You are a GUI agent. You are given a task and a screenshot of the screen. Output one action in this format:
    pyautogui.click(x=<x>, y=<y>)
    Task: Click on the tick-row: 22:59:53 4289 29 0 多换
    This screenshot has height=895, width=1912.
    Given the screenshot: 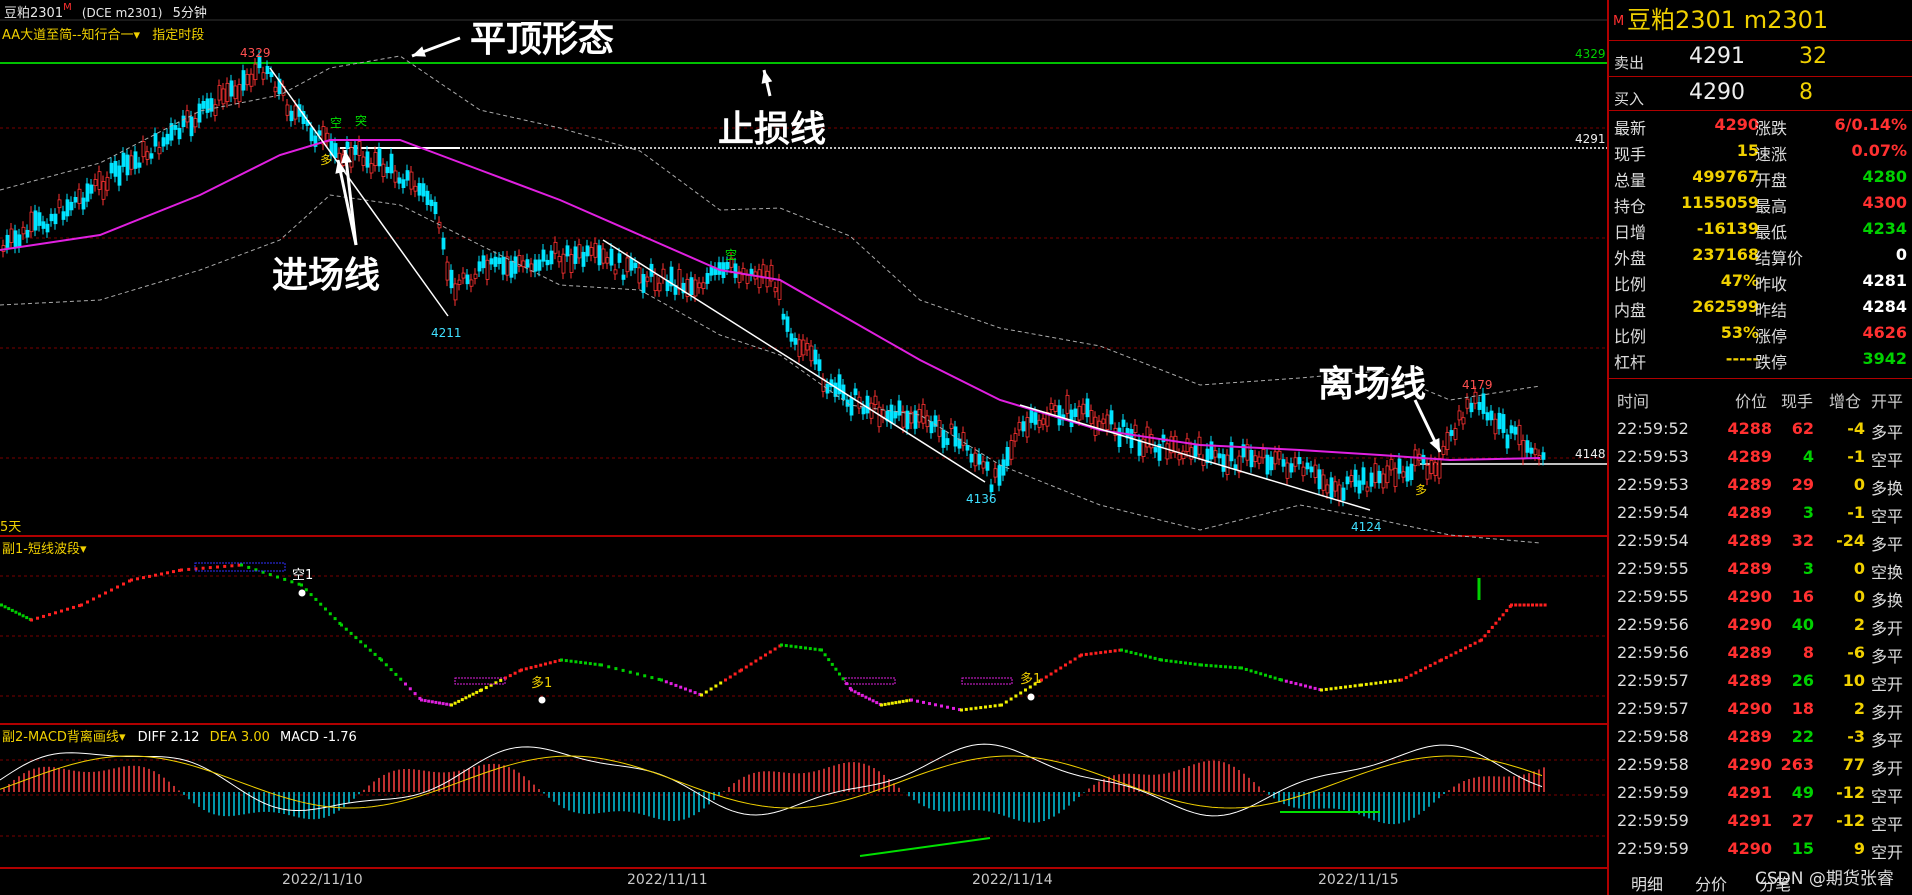 What is the action you would take?
    pyautogui.click(x=1760, y=486)
    